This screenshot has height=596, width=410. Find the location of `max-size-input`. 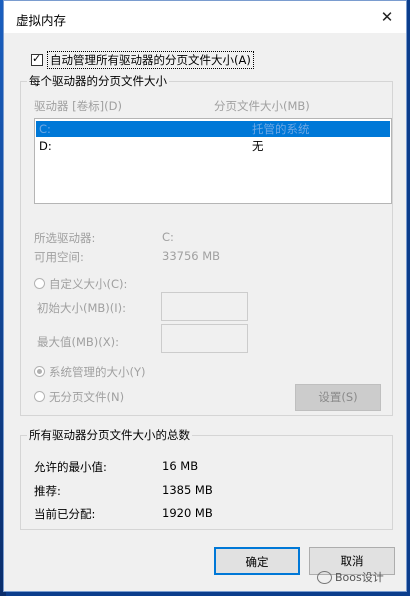

max-size-input is located at coordinates (204, 338).